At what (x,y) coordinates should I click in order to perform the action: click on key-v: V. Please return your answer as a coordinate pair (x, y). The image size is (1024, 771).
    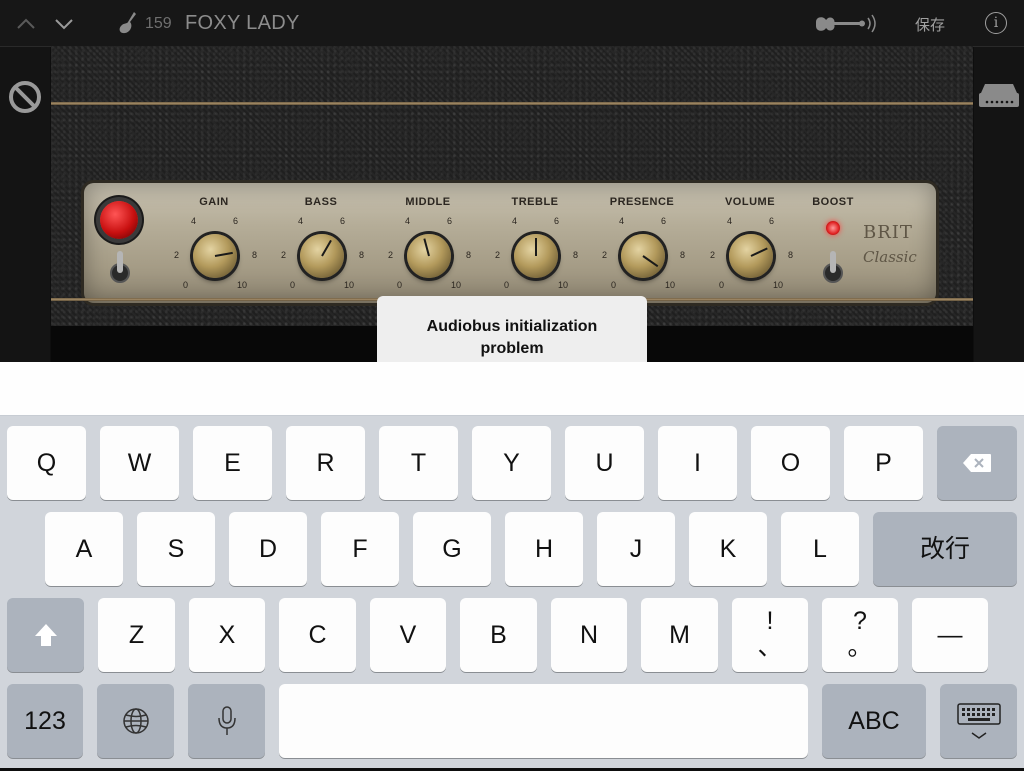
    Looking at the image, I should click on (408, 635).